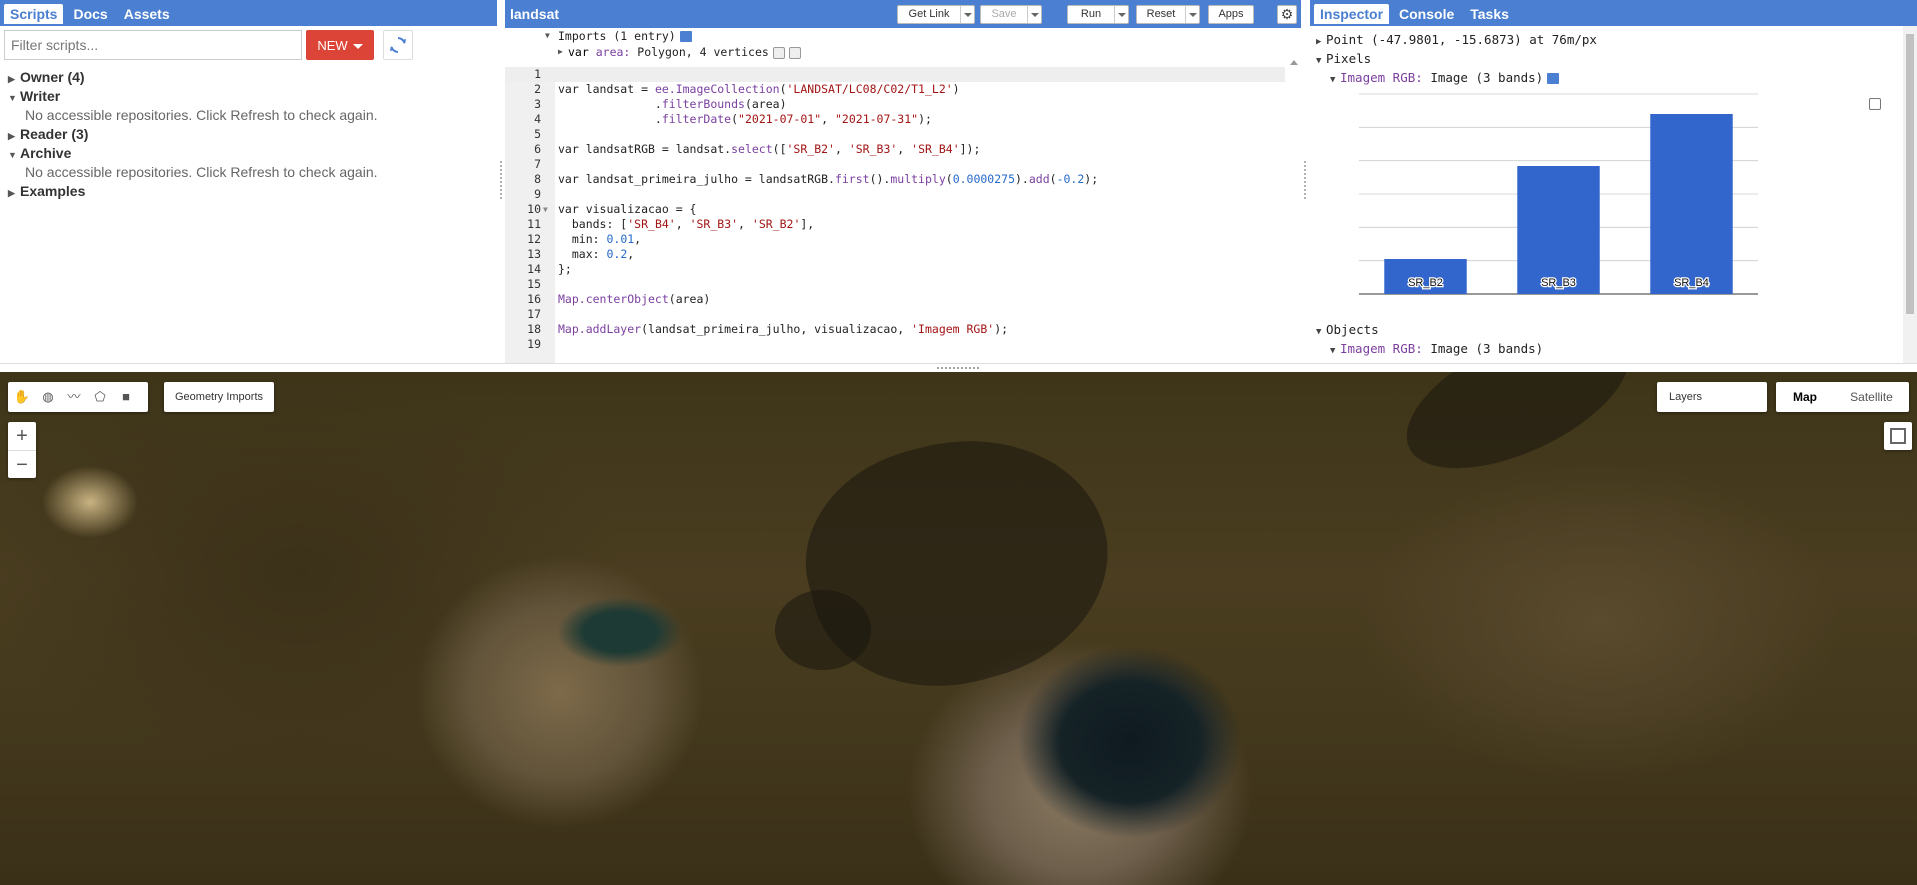 The image size is (1917, 885). I want to click on tab-inspector: Inspector, so click(1352, 14).